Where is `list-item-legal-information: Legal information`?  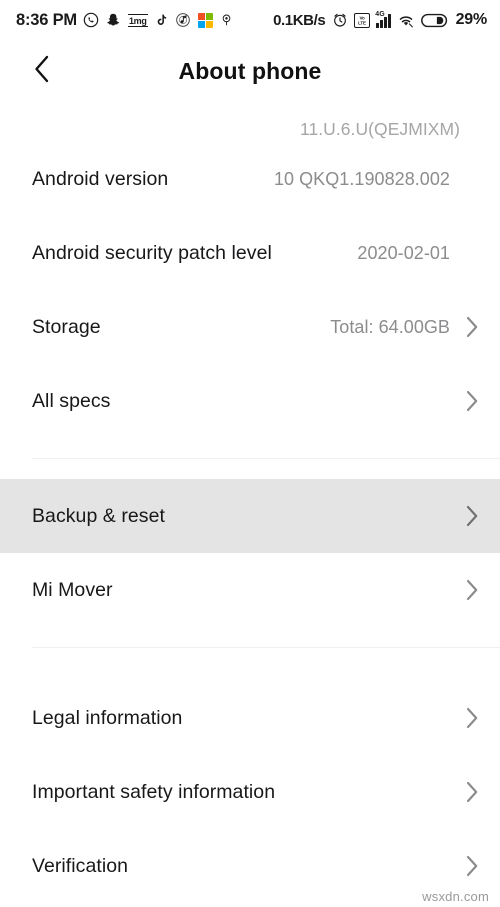 list-item-legal-information: Legal information is located at coordinates (250, 718).